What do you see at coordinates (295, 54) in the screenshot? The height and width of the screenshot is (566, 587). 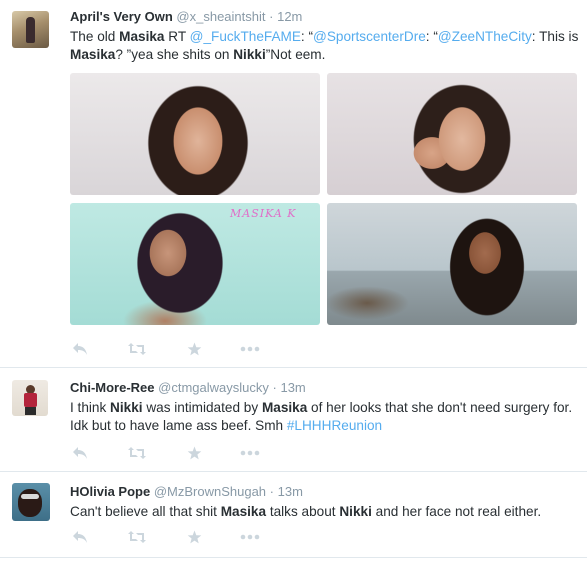 I see `text-run: ”Not eem.` at bounding box center [295, 54].